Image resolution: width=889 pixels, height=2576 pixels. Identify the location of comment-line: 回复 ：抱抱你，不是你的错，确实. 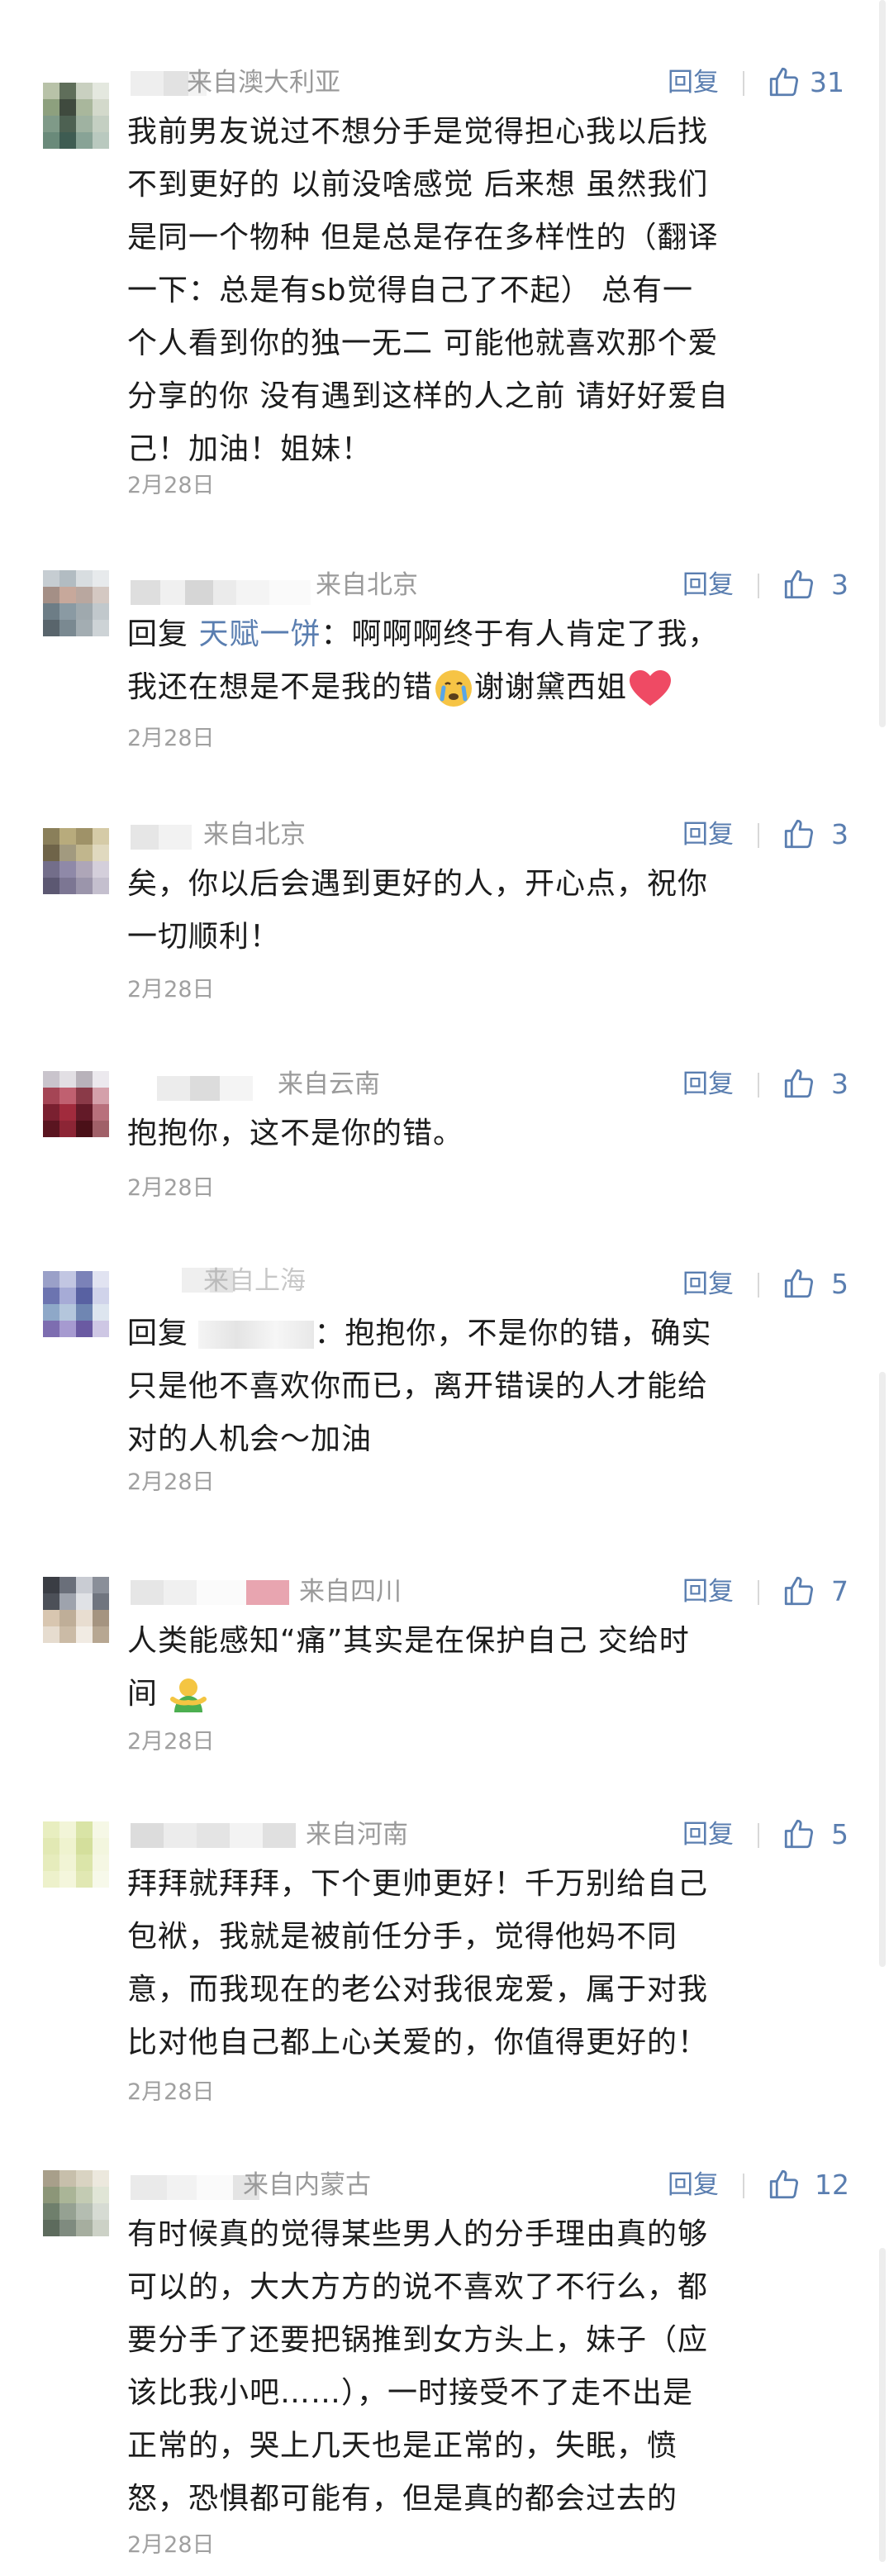
(482, 1334).